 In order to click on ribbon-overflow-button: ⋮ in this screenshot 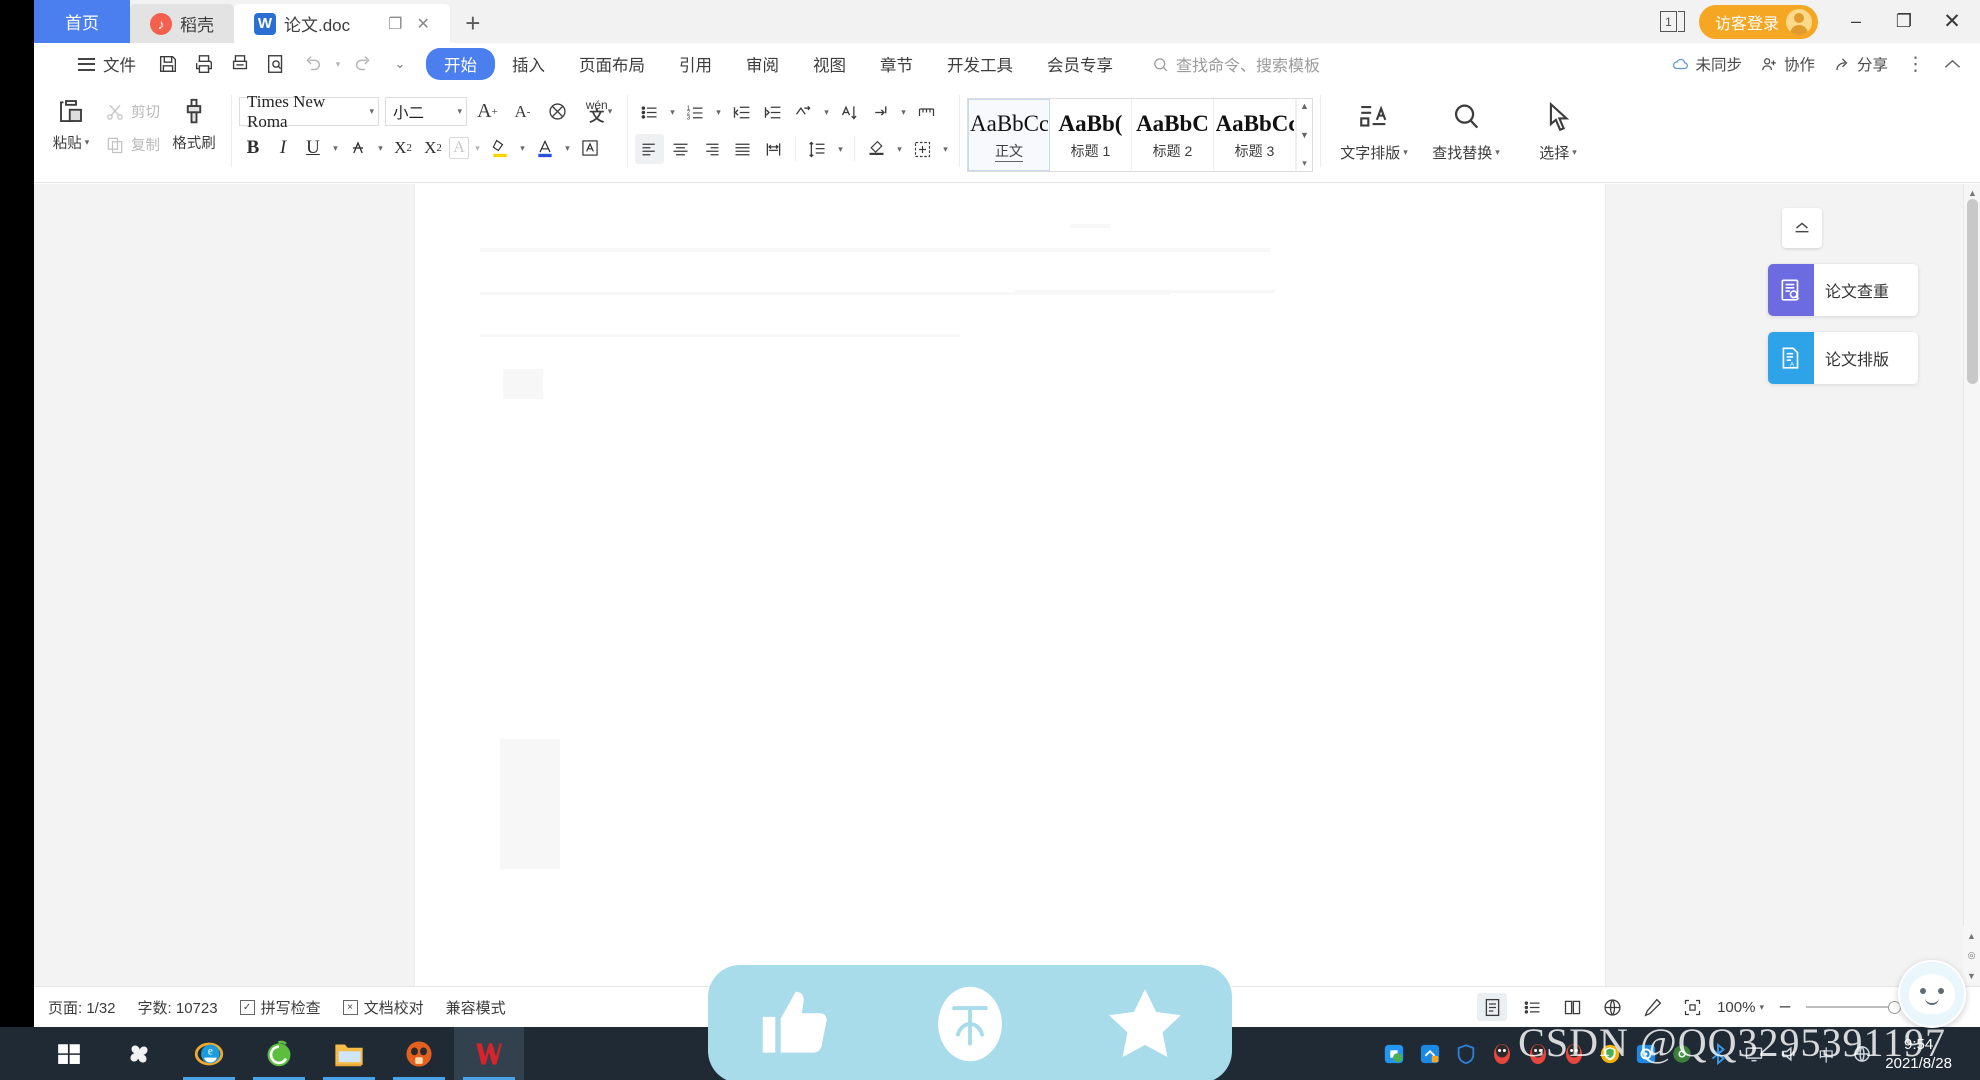, I will do `click(1915, 64)`.